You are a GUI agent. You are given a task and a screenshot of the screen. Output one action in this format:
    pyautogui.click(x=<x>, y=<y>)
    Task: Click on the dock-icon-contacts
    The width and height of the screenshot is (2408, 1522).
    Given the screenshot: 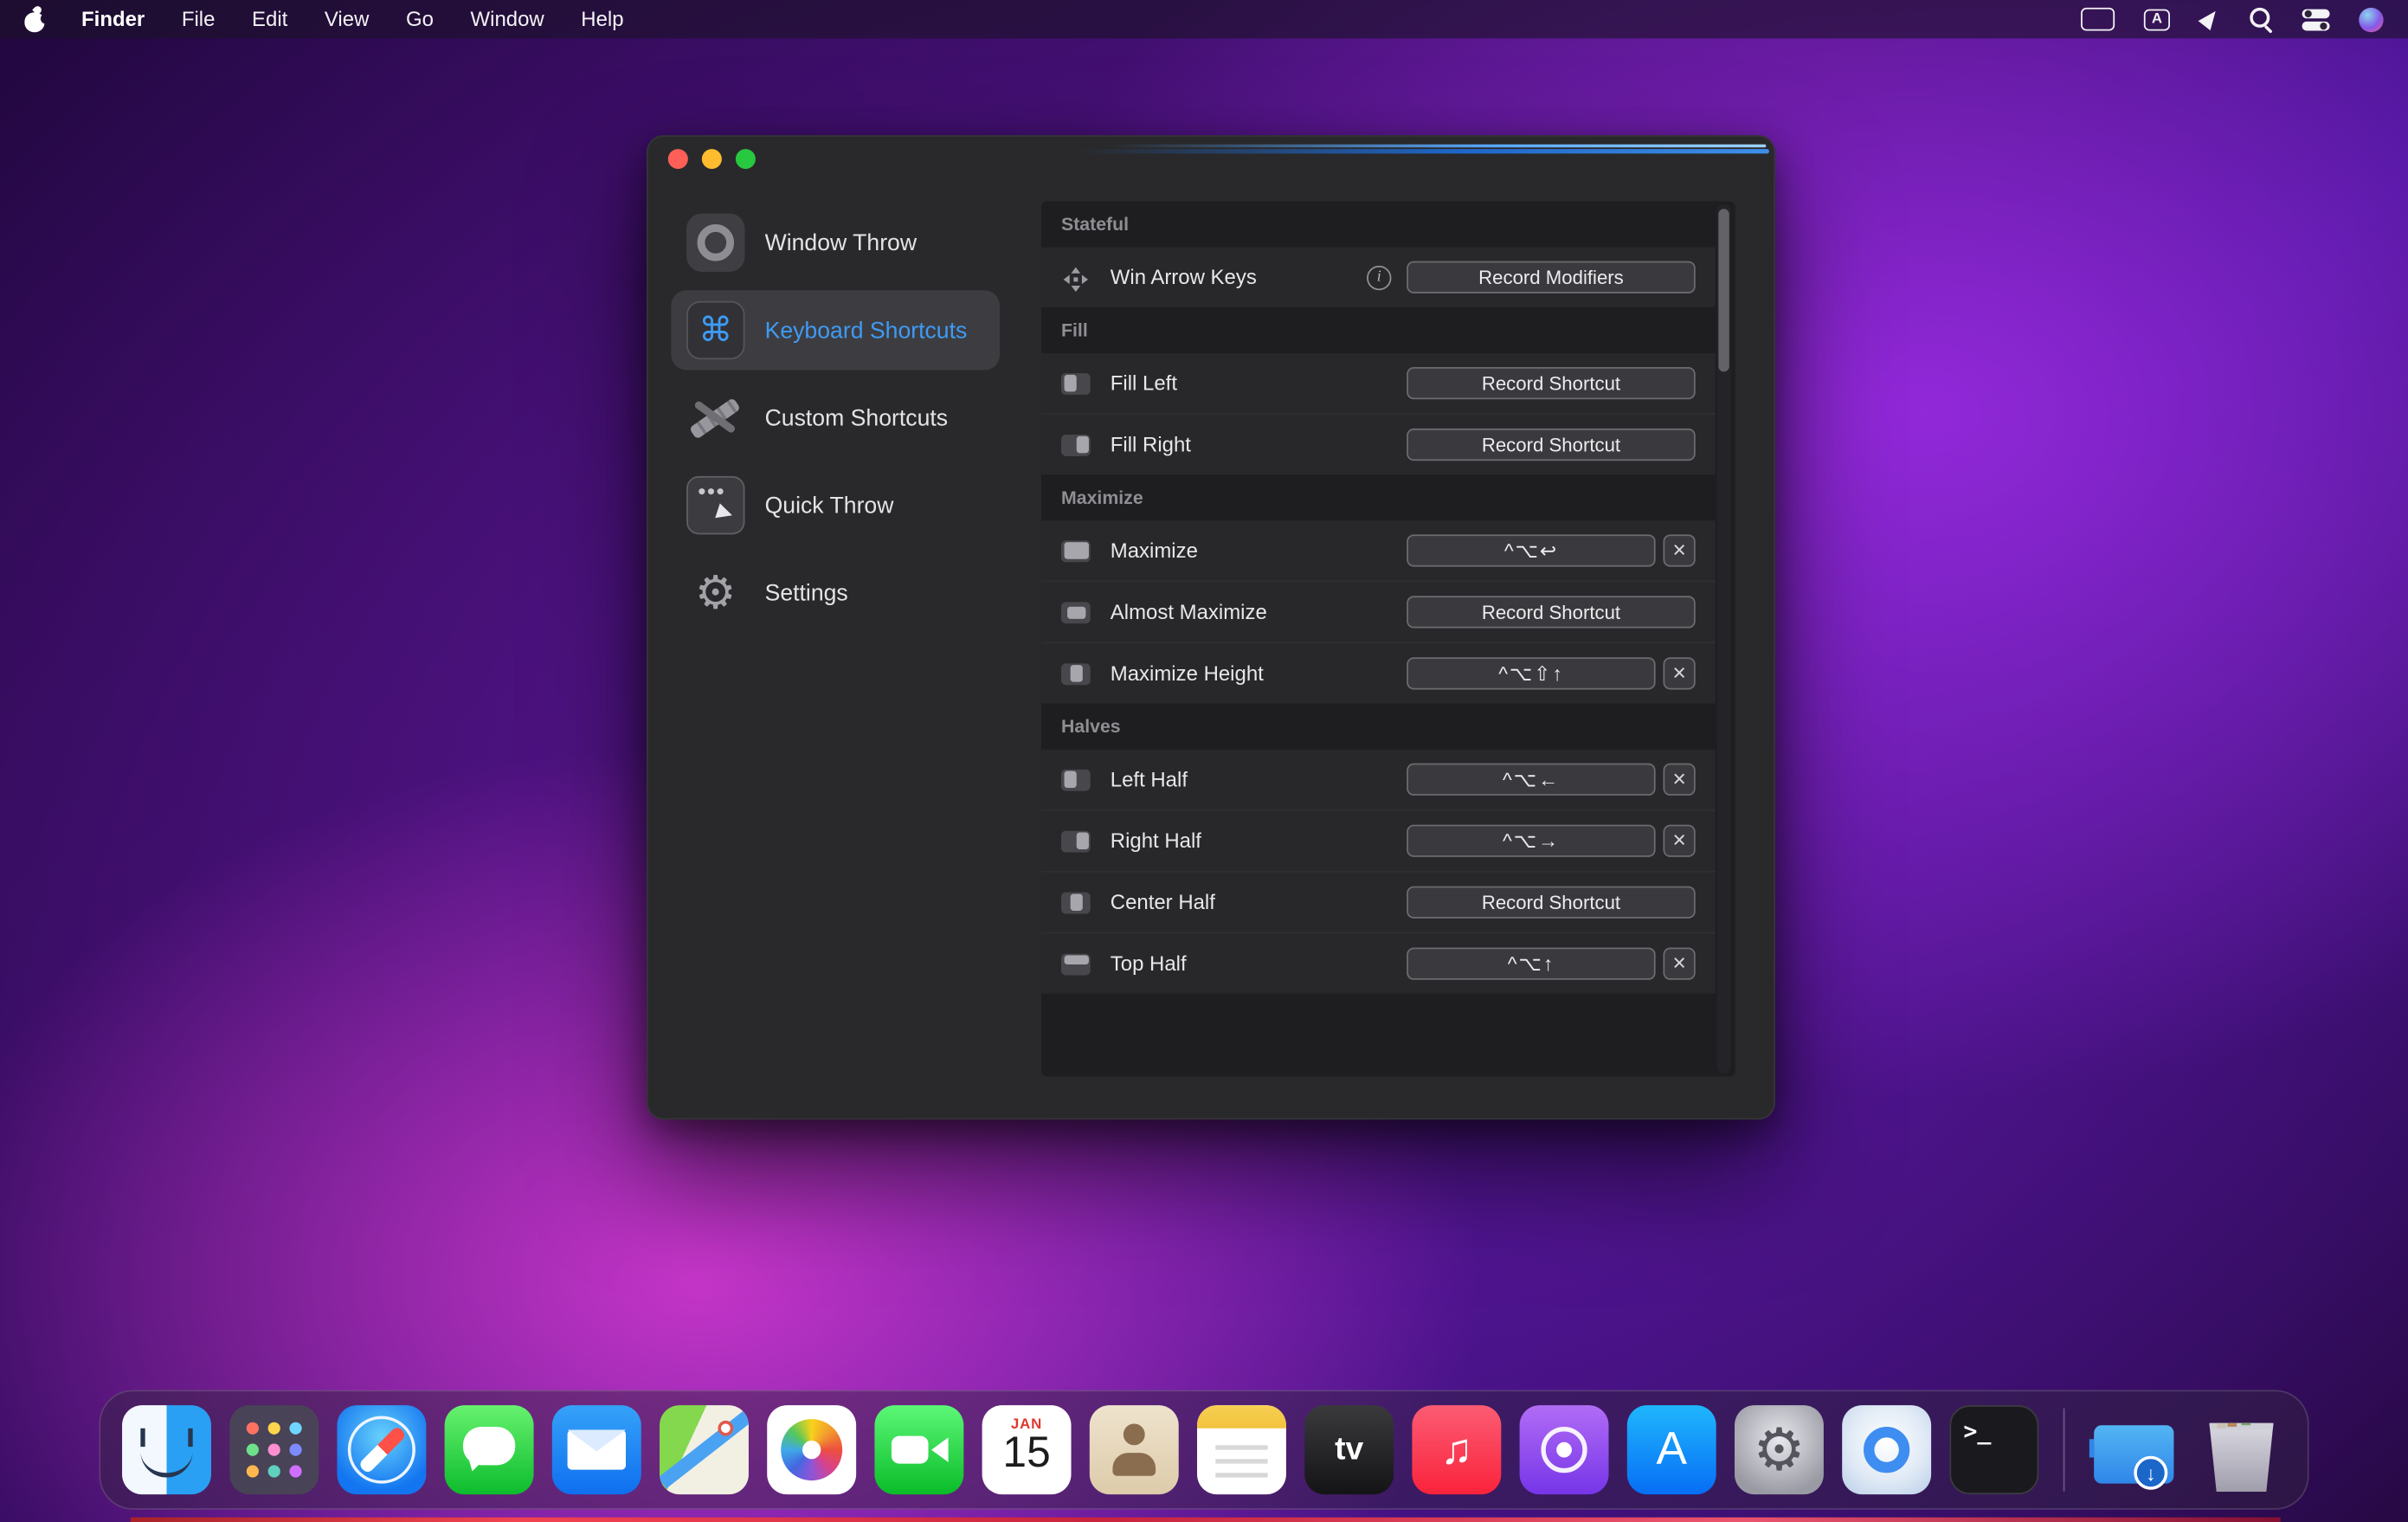 What is the action you would take?
    pyautogui.click(x=1134, y=1450)
    